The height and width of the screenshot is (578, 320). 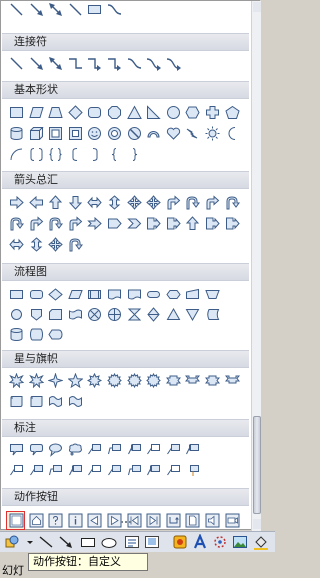 What do you see at coordinates (192, 470) in the screenshot?
I see `calloutflag-shape-button` at bounding box center [192, 470].